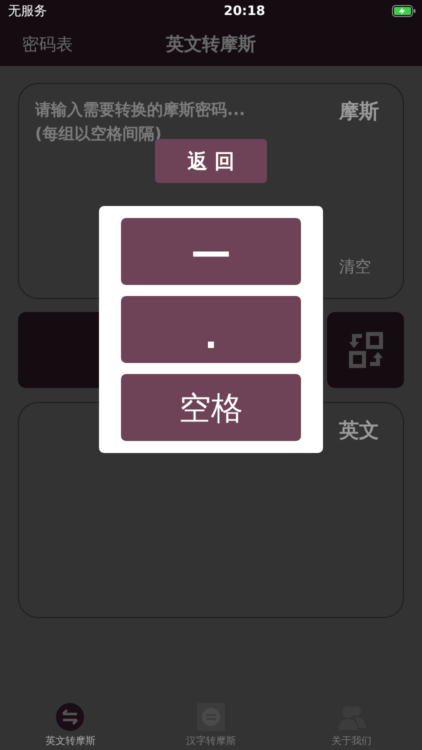  Describe the element at coordinates (359, 111) in the screenshot. I see `morse-label: 摩斯` at that location.